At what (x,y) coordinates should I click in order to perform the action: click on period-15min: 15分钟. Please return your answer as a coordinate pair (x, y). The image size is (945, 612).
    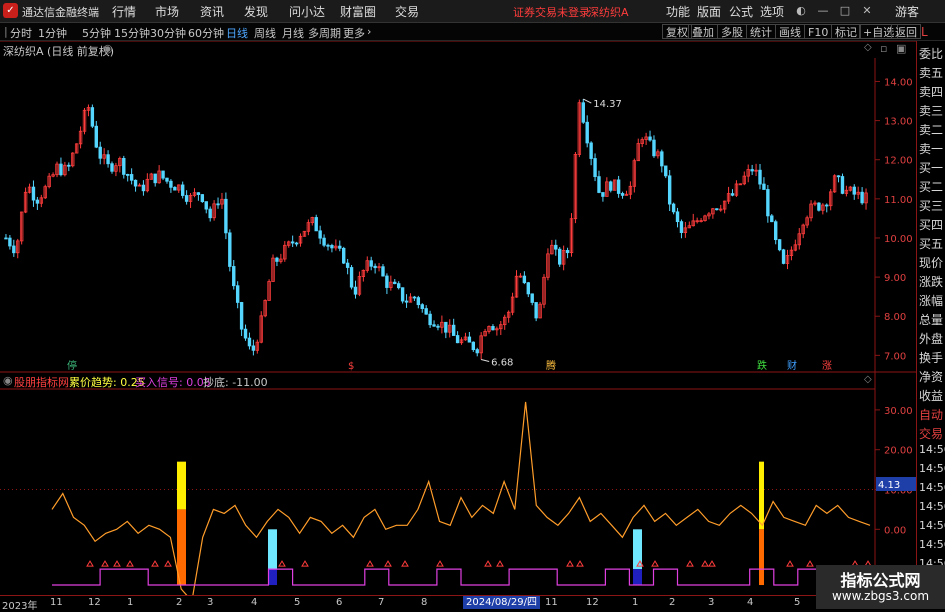
    Looking at the image, I should click on (132, 33).